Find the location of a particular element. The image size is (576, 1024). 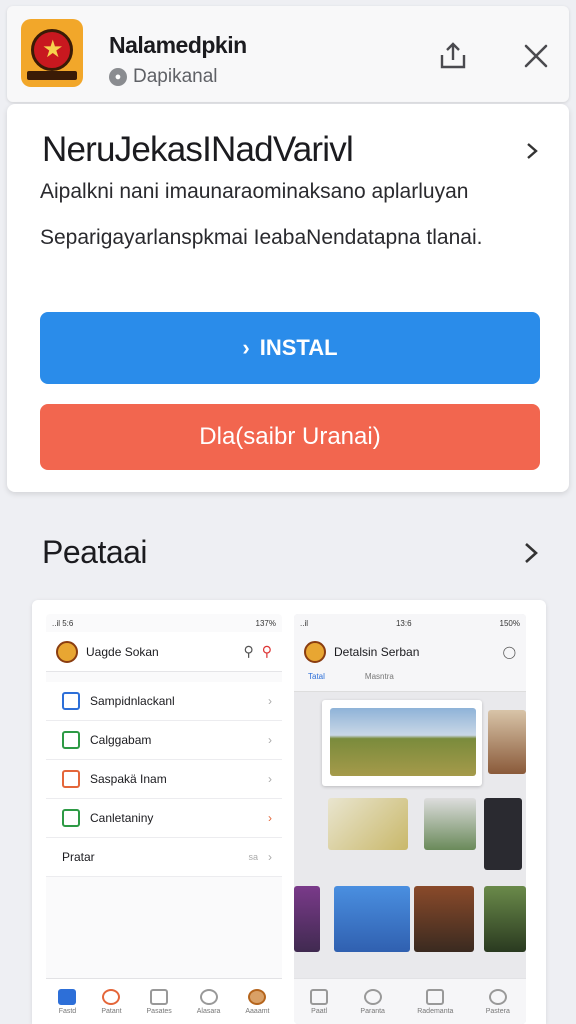

tab-account: Aaaamt is located at coordinates (257, 1001).